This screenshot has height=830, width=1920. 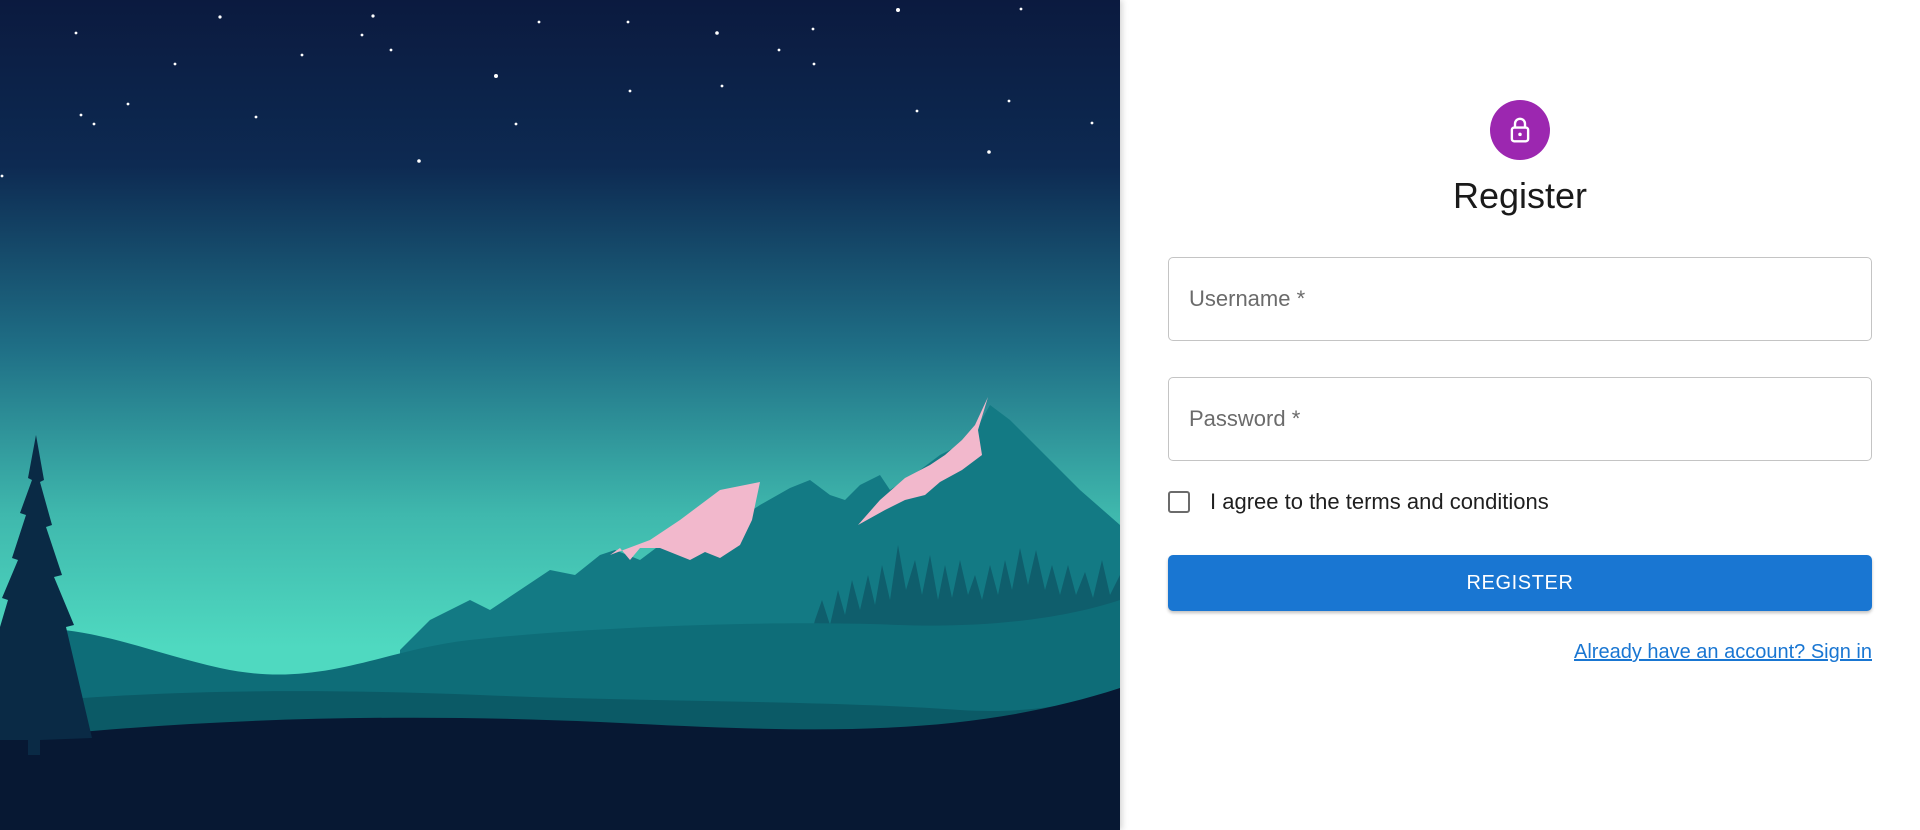 What do you see at coordinates (1247, 299) in the screenshot?
I see `username-placeholder: Username *` at bounding box center [1247, 299].